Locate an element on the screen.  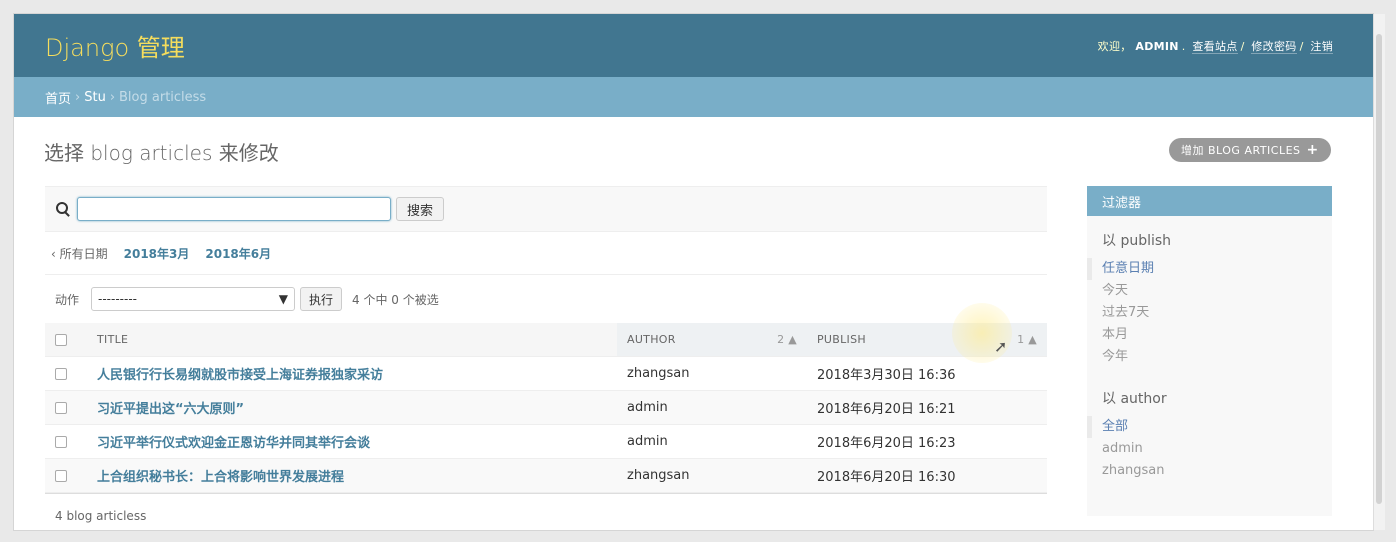
filter-option: 任意日期 is located at coordinates (1209, 269).